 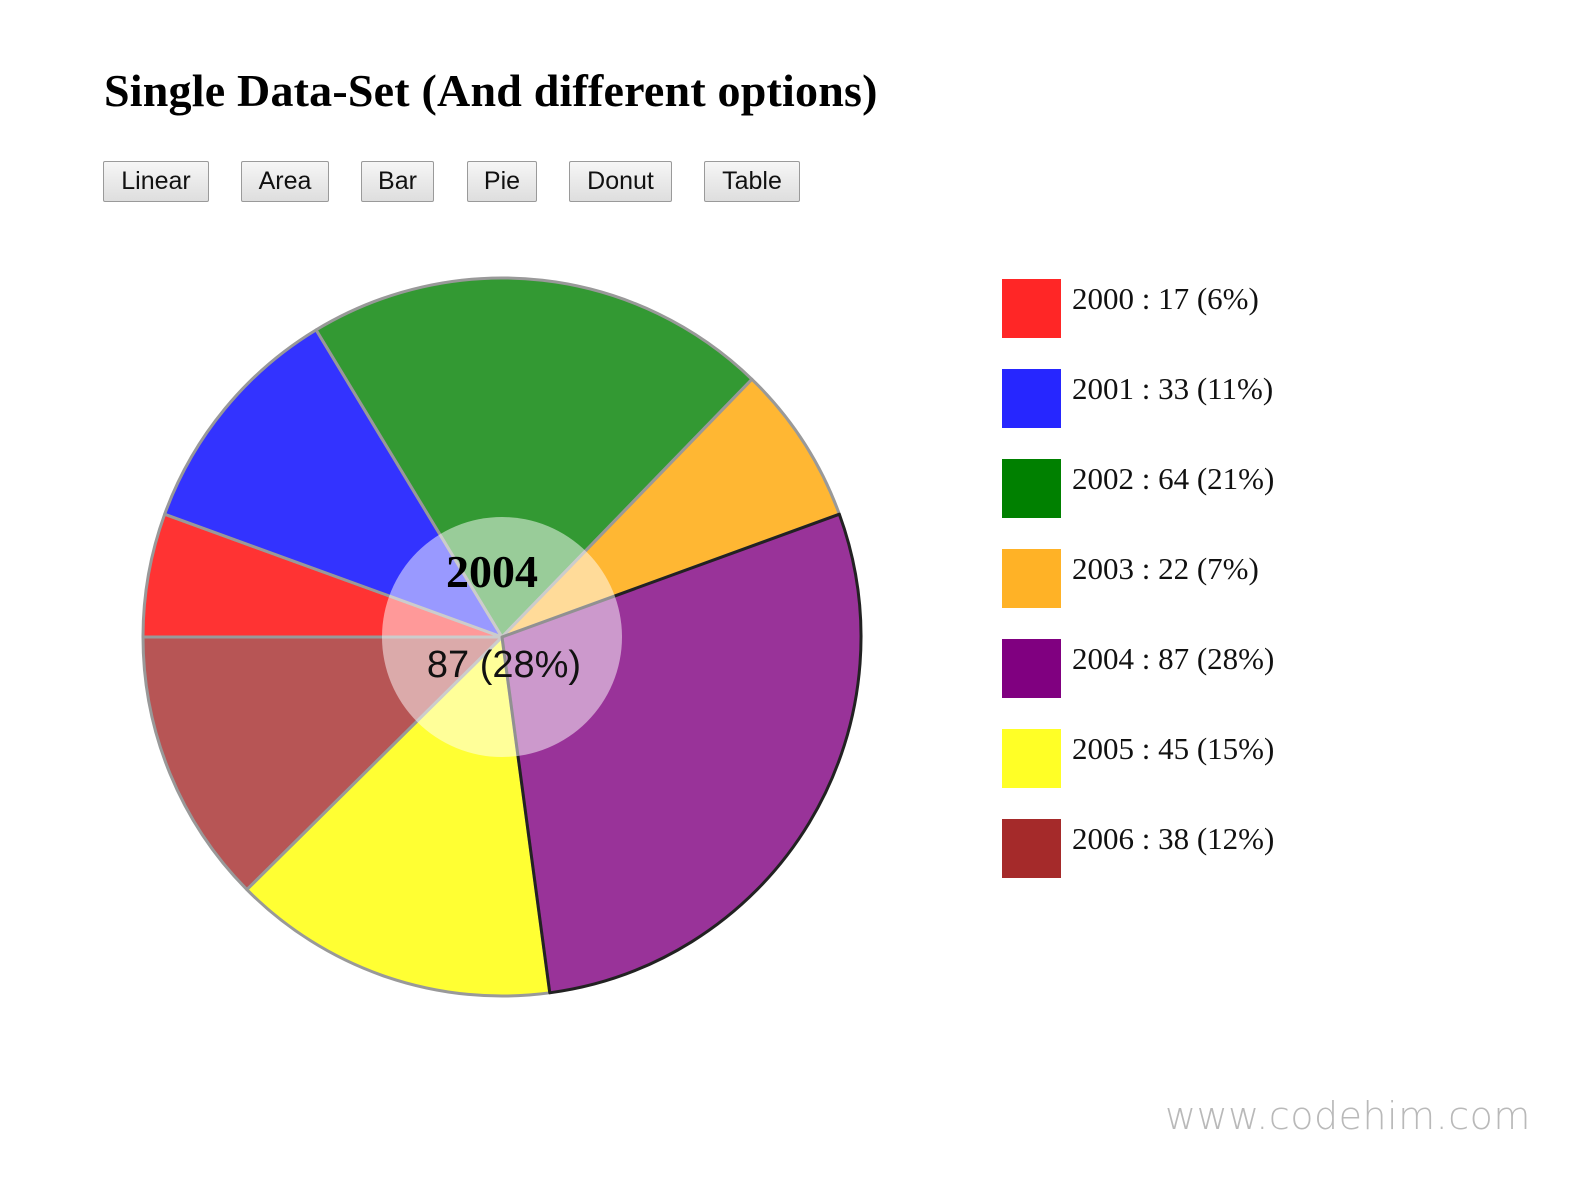 I want to click on watermark: www.codehim.com, so click(x=1348, y=1116).